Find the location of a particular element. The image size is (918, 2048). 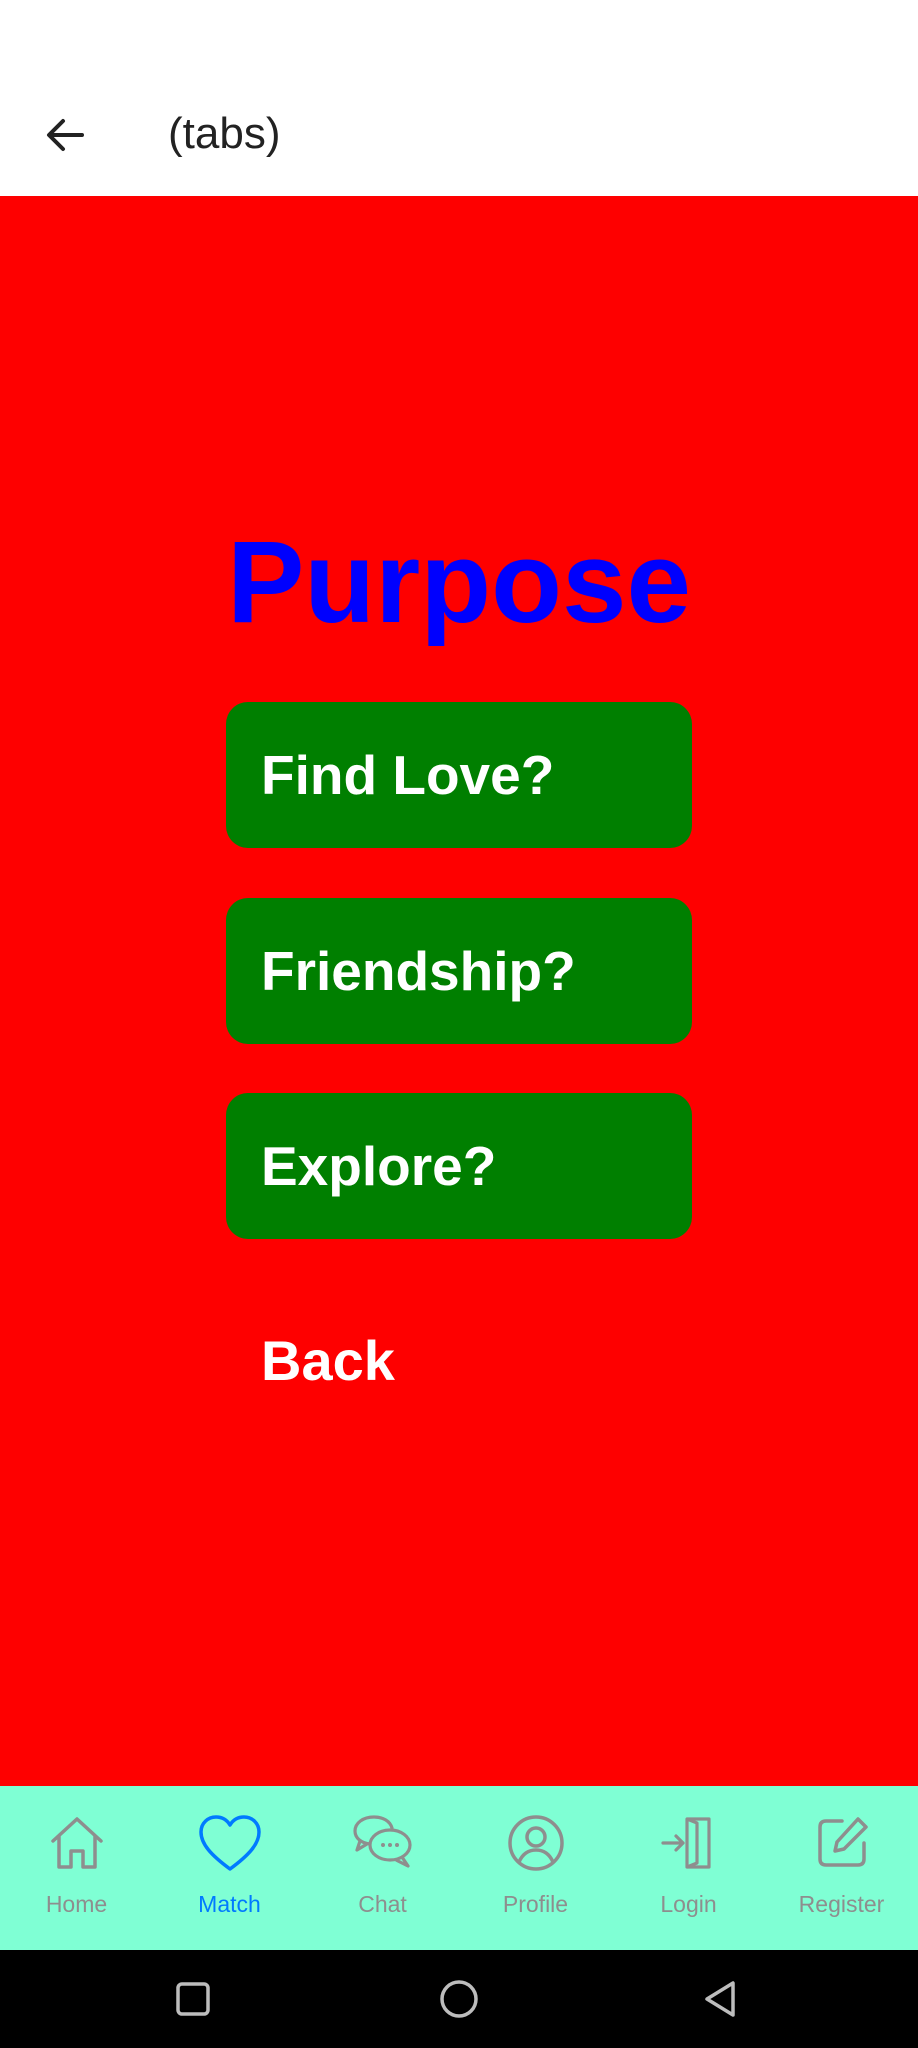

tab-chat-label: Chat is located at coordinates (382, 1904).